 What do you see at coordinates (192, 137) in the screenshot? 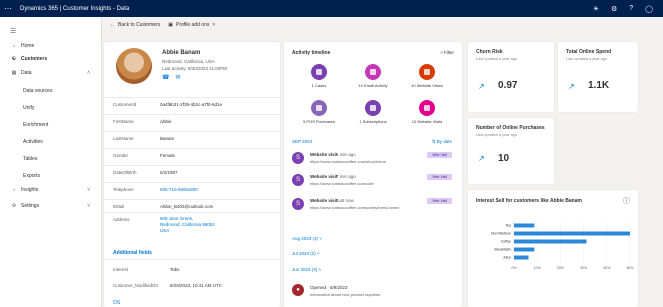
I see `field-lastname: LastName Banam` at bounding box center [192, 137].